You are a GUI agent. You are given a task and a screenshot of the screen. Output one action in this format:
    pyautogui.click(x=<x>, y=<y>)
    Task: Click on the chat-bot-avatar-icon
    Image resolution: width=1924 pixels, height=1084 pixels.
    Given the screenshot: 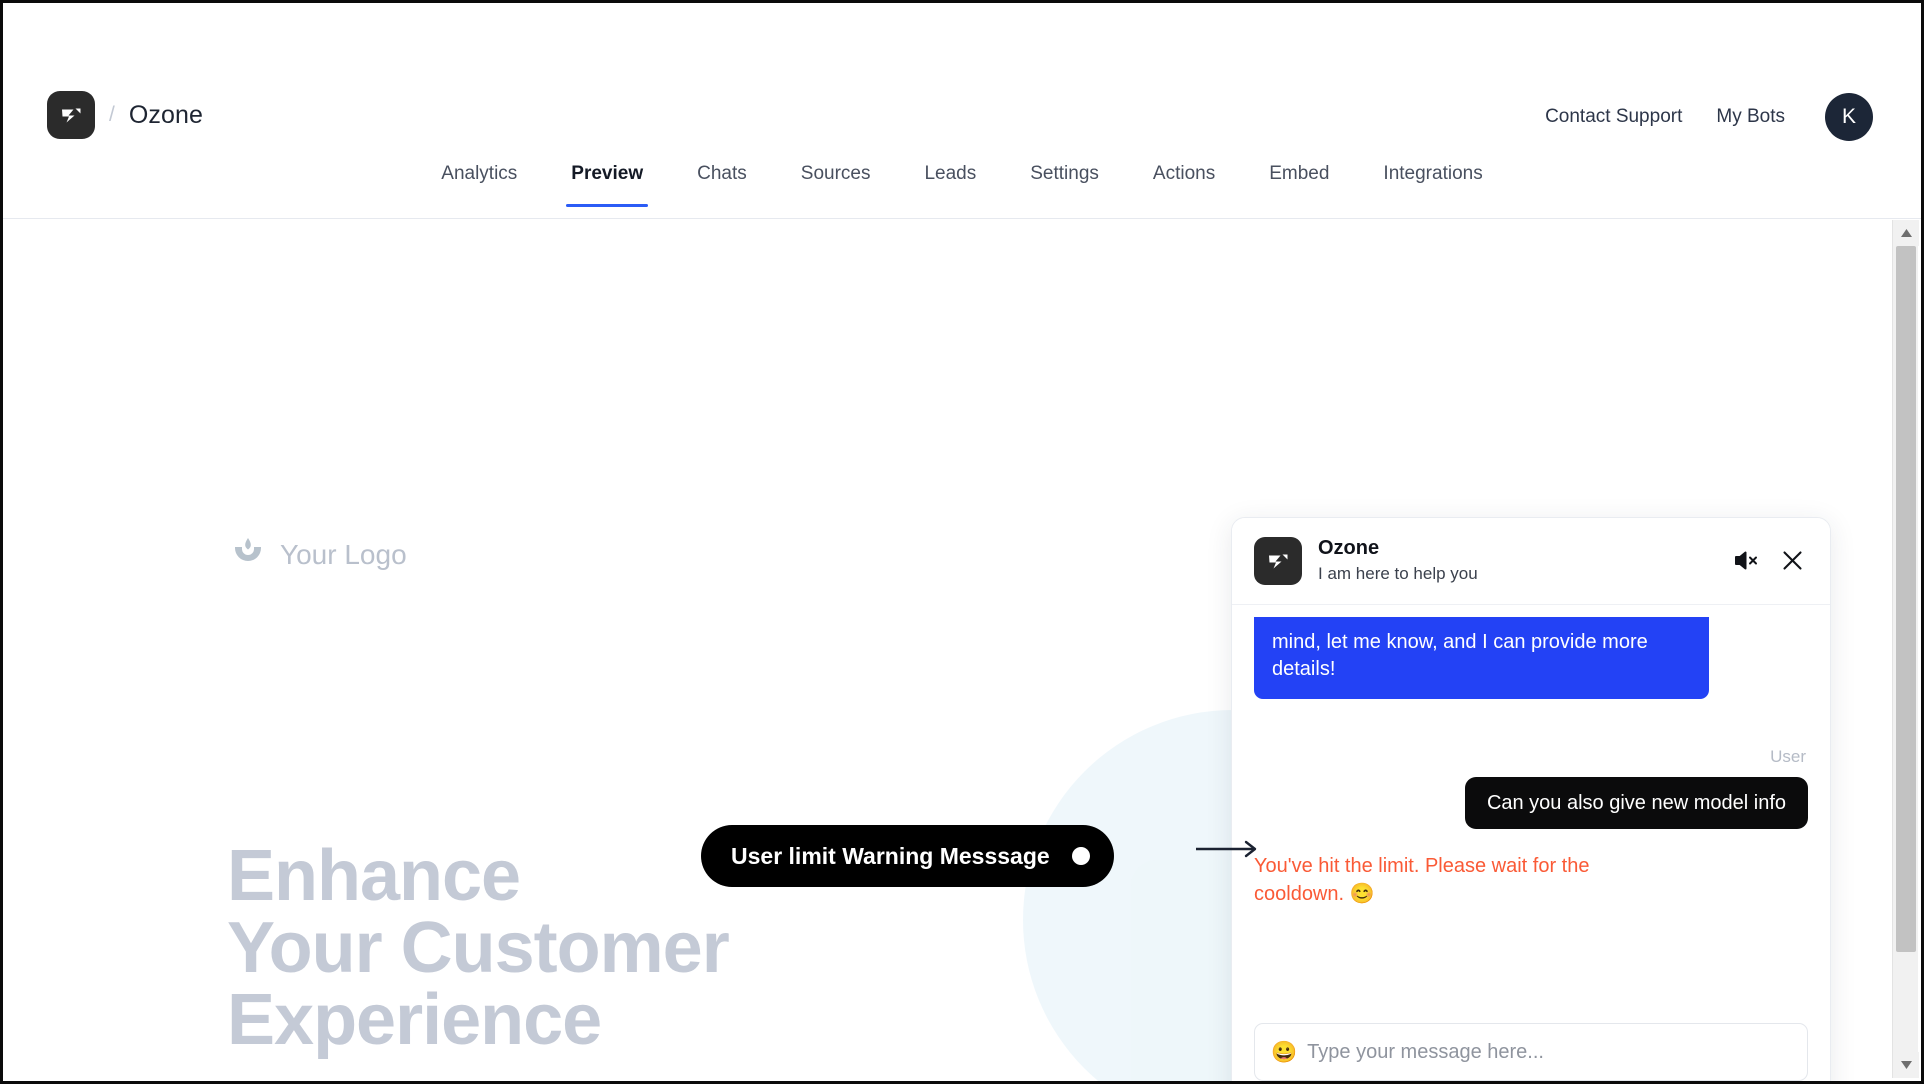 What is the action you would take?
    pyautogui.click(x=1278, y=560)
    